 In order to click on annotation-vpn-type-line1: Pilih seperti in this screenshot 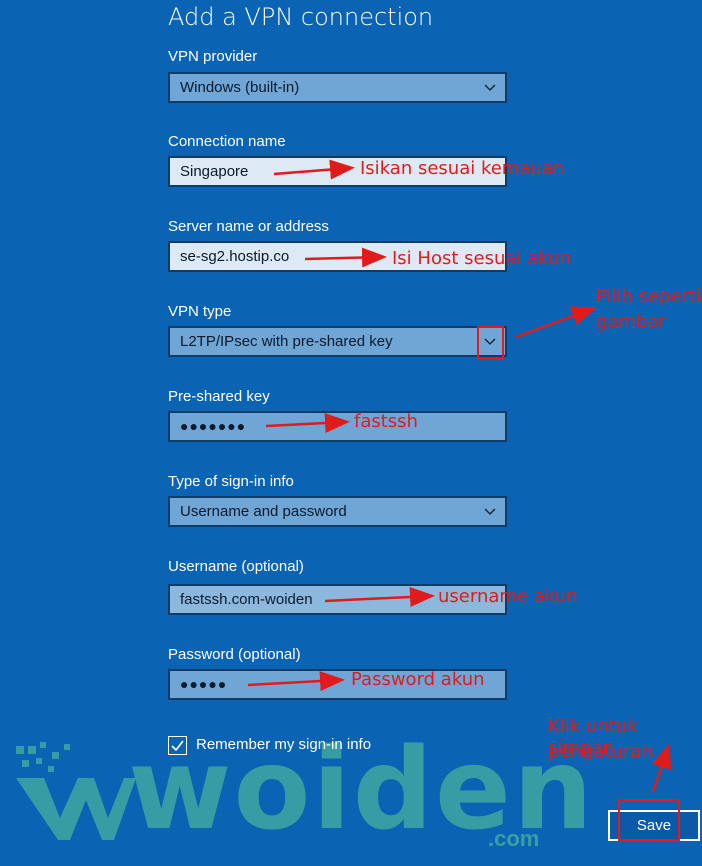, I will do `click(649, 296)`.